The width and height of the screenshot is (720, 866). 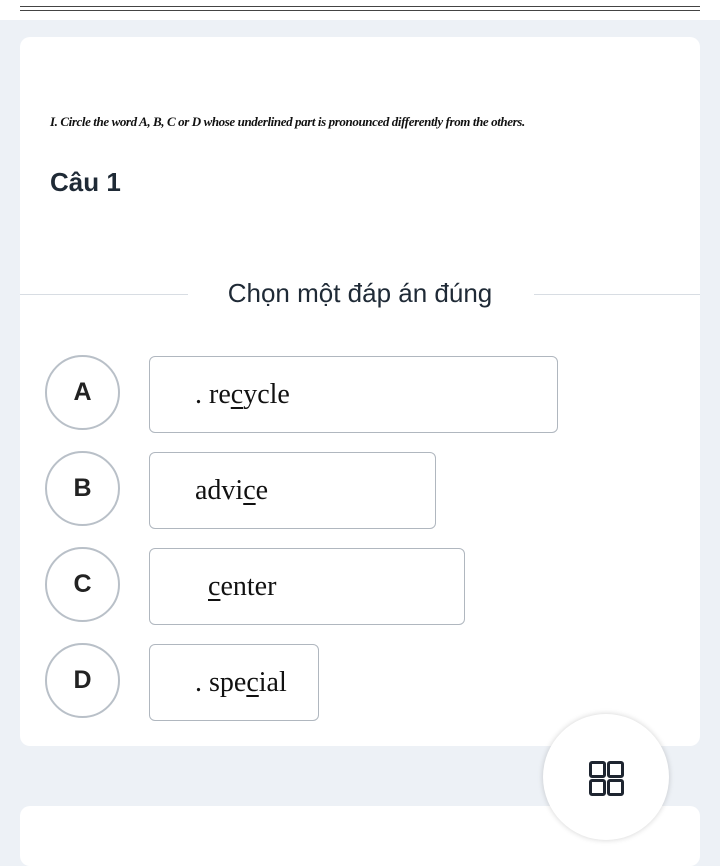 I want to click on option-a-button: . recycle, so click(x=353, y=394).